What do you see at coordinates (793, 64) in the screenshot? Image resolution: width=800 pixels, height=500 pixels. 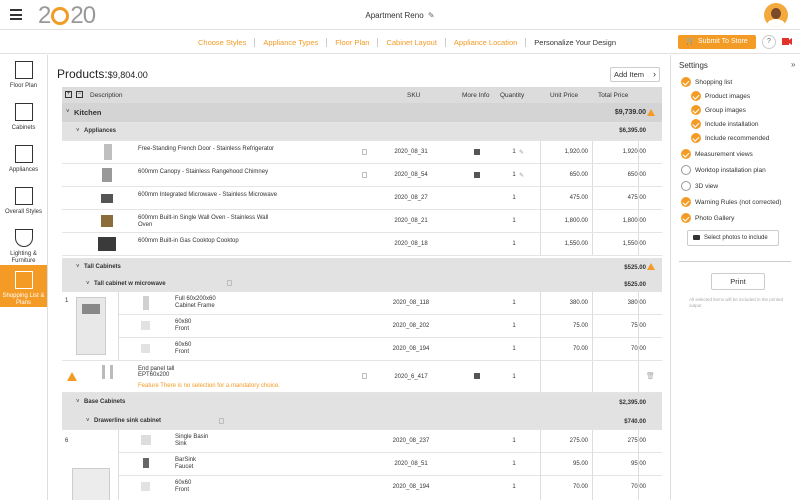 I see `collapse-panel-icon: »` at bounding box center [793, 64].